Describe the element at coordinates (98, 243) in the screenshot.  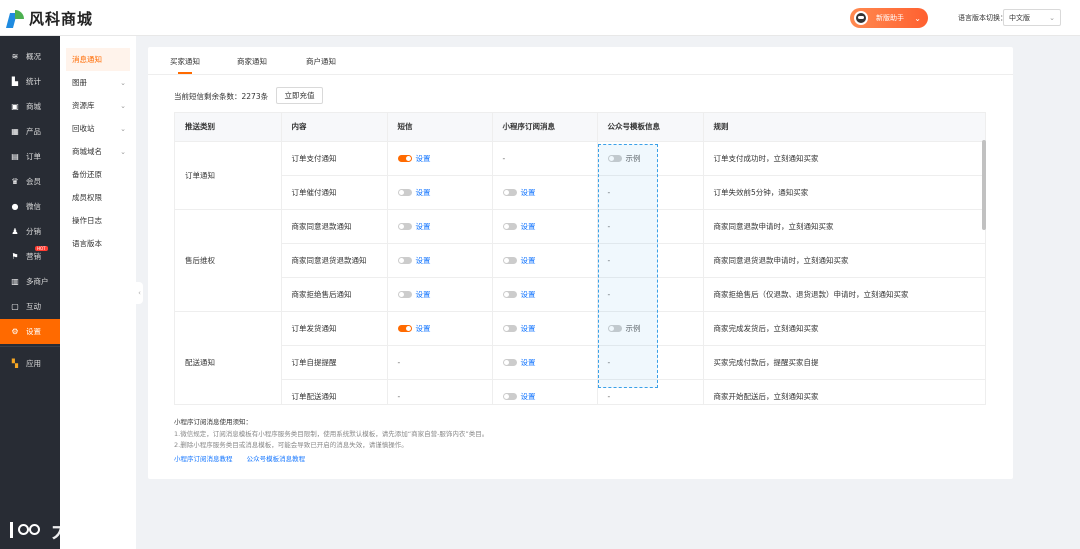
I see `subnav-item-language: 语言版本` at that location.